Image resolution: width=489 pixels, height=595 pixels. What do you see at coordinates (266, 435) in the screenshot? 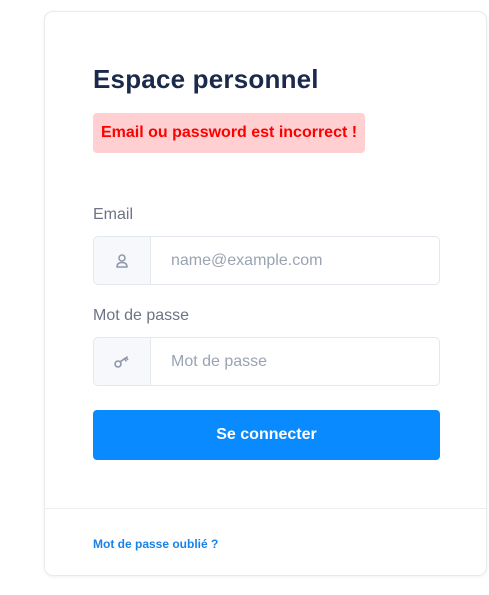
I see `login-button: Se connecter` at bounding box center [266, 435].